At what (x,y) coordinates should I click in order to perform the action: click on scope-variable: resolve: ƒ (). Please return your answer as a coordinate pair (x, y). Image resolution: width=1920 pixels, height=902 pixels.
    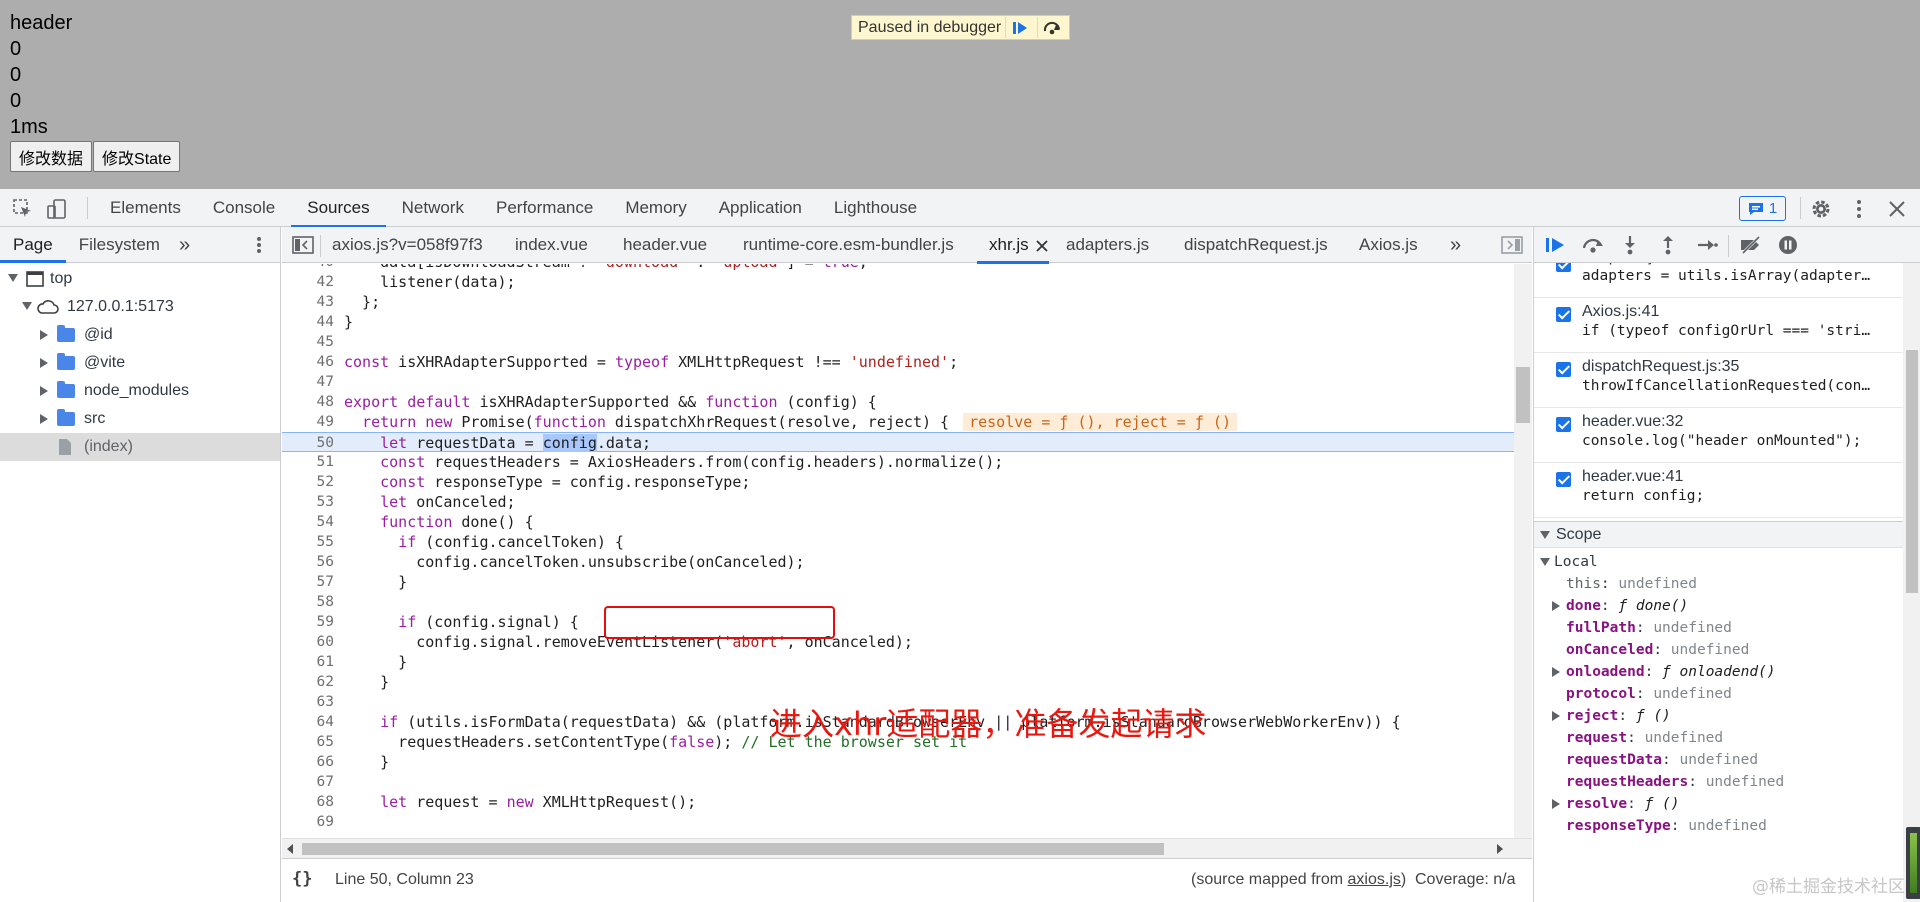
    Looking at the image, I should click on (1718, 804).